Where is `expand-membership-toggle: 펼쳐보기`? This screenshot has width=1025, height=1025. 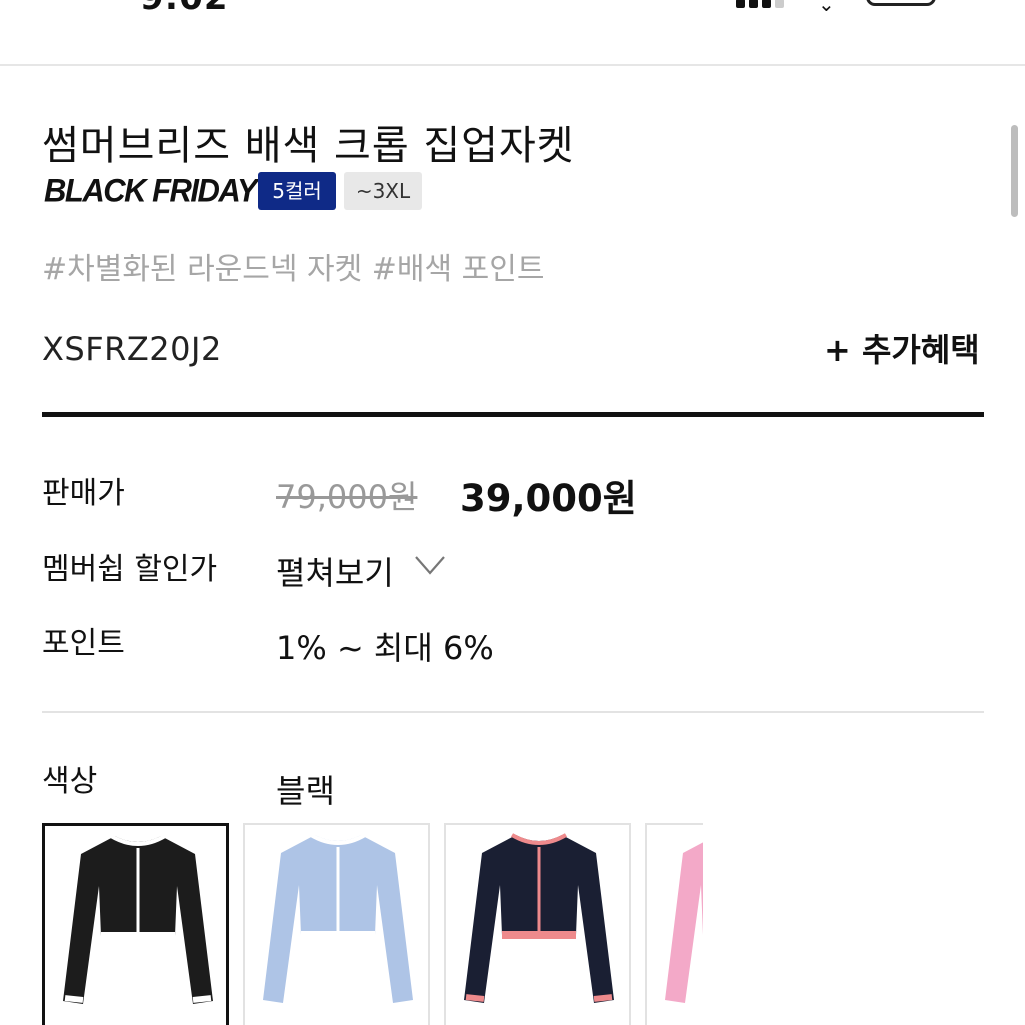
expand-membership-toggle: 펼쳐보기 is located at coordinates (335, 571).